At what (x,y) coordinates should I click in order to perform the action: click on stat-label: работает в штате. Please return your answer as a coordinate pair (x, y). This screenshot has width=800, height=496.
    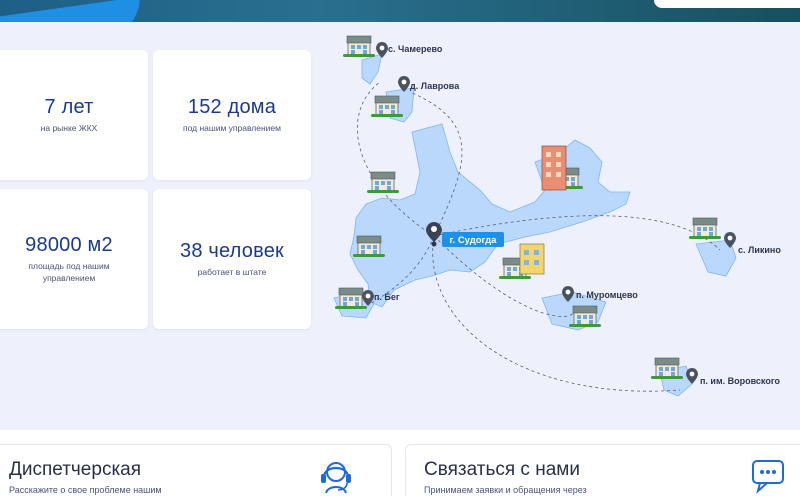
    Looking at the image, I should click on (232, 271).